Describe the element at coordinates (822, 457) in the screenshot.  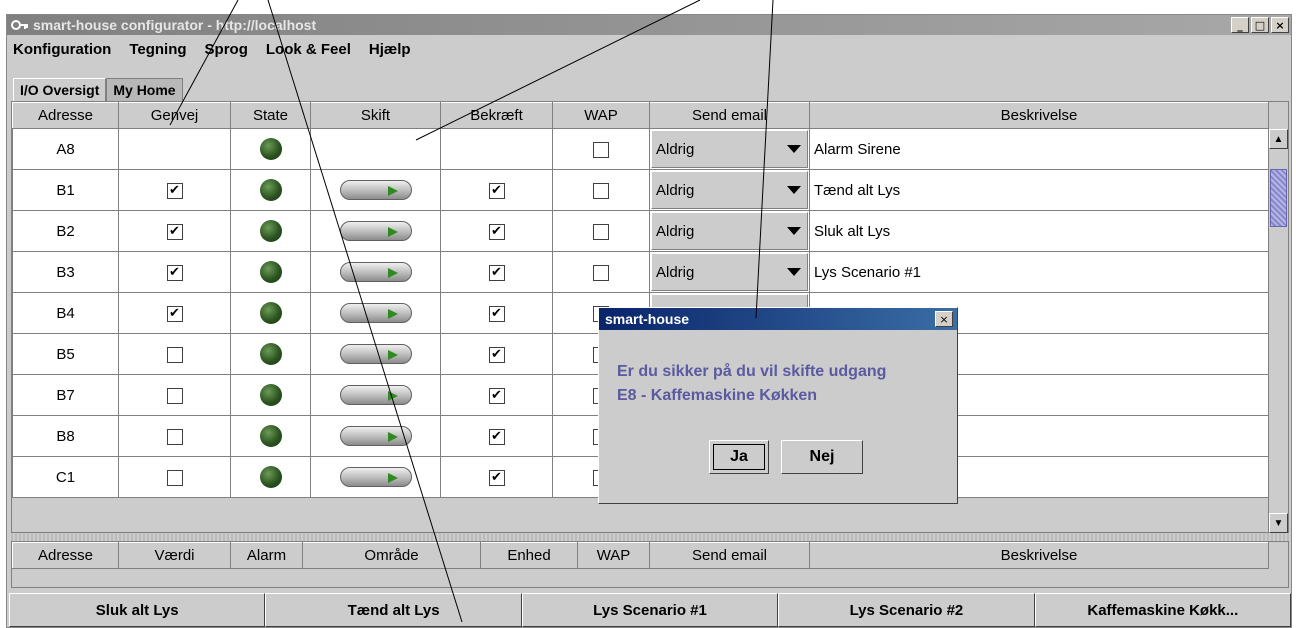
I see `dialog-no-button: Nej` at that location.